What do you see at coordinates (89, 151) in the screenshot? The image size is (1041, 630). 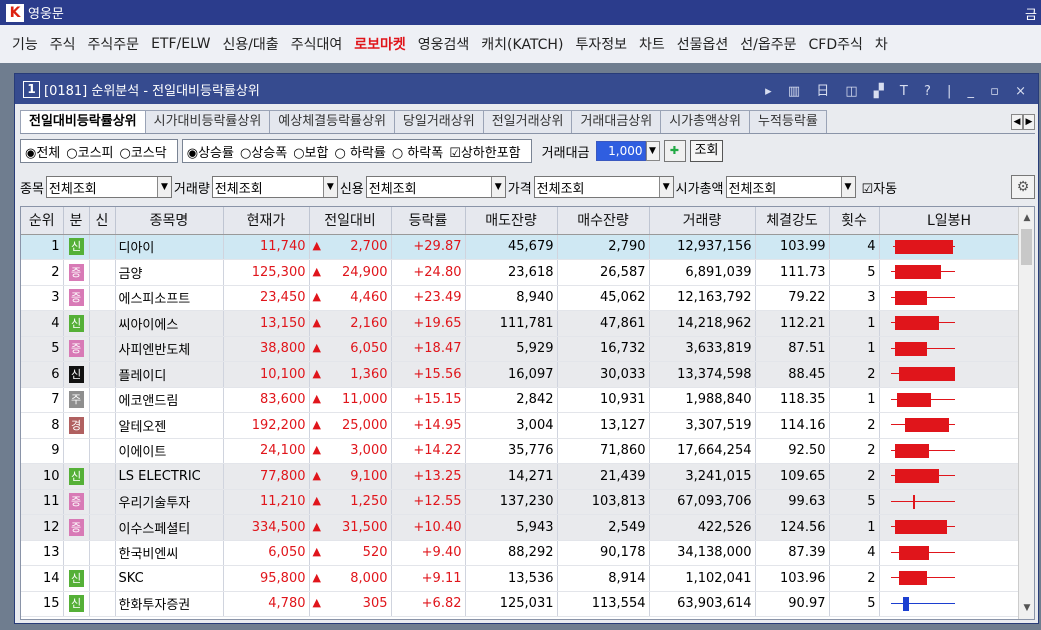 I see `market-radio-1: ○코스피` at bounding box center [89, 151].